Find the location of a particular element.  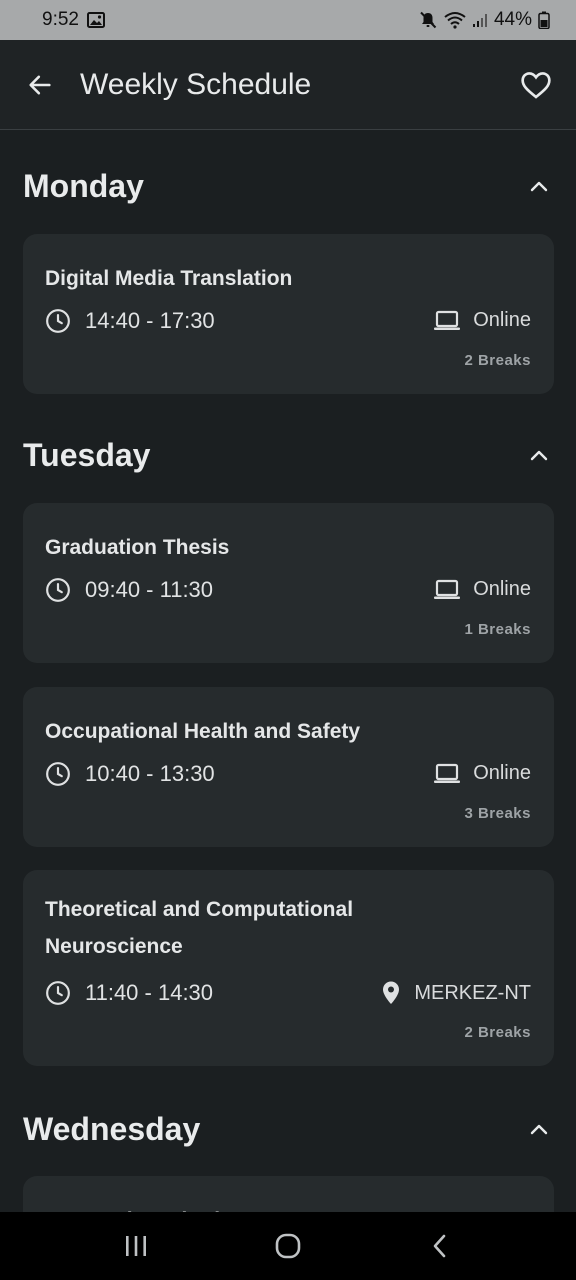

course-name: Research Methods is located at coordinates (235, 1207).